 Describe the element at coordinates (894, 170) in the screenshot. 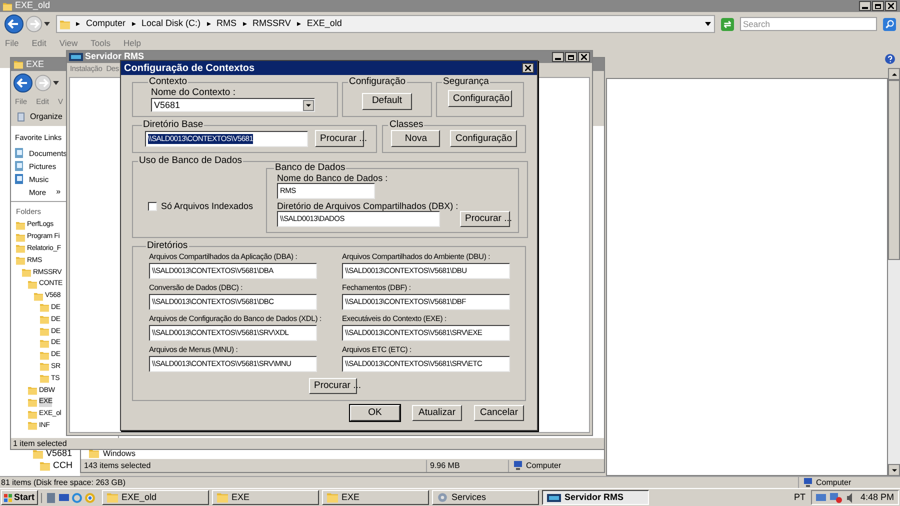

I see `scroll-thumb` at that location.